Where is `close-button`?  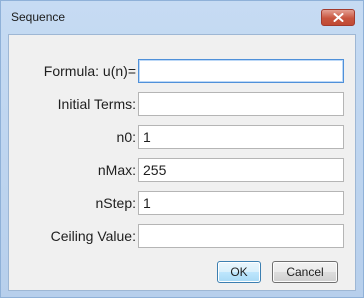
close-button is located at coordinates (338, 17).